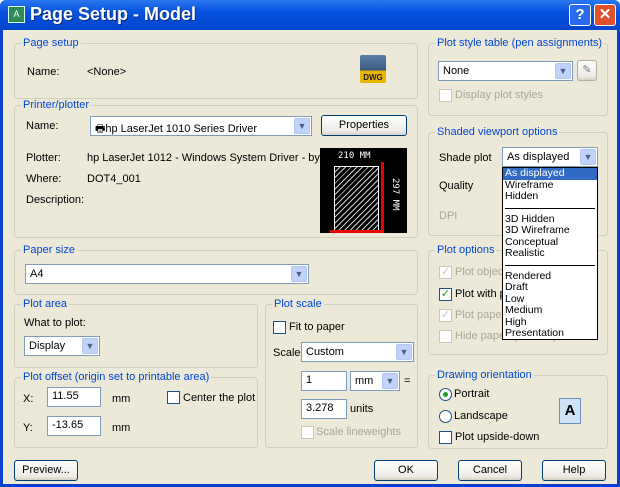 This screenshot has width=620, height=487. What do you see at coordinates (497, 132) in the screenshot?
I see `legend: Shaded viewport options` at bounding box center [497, 132].